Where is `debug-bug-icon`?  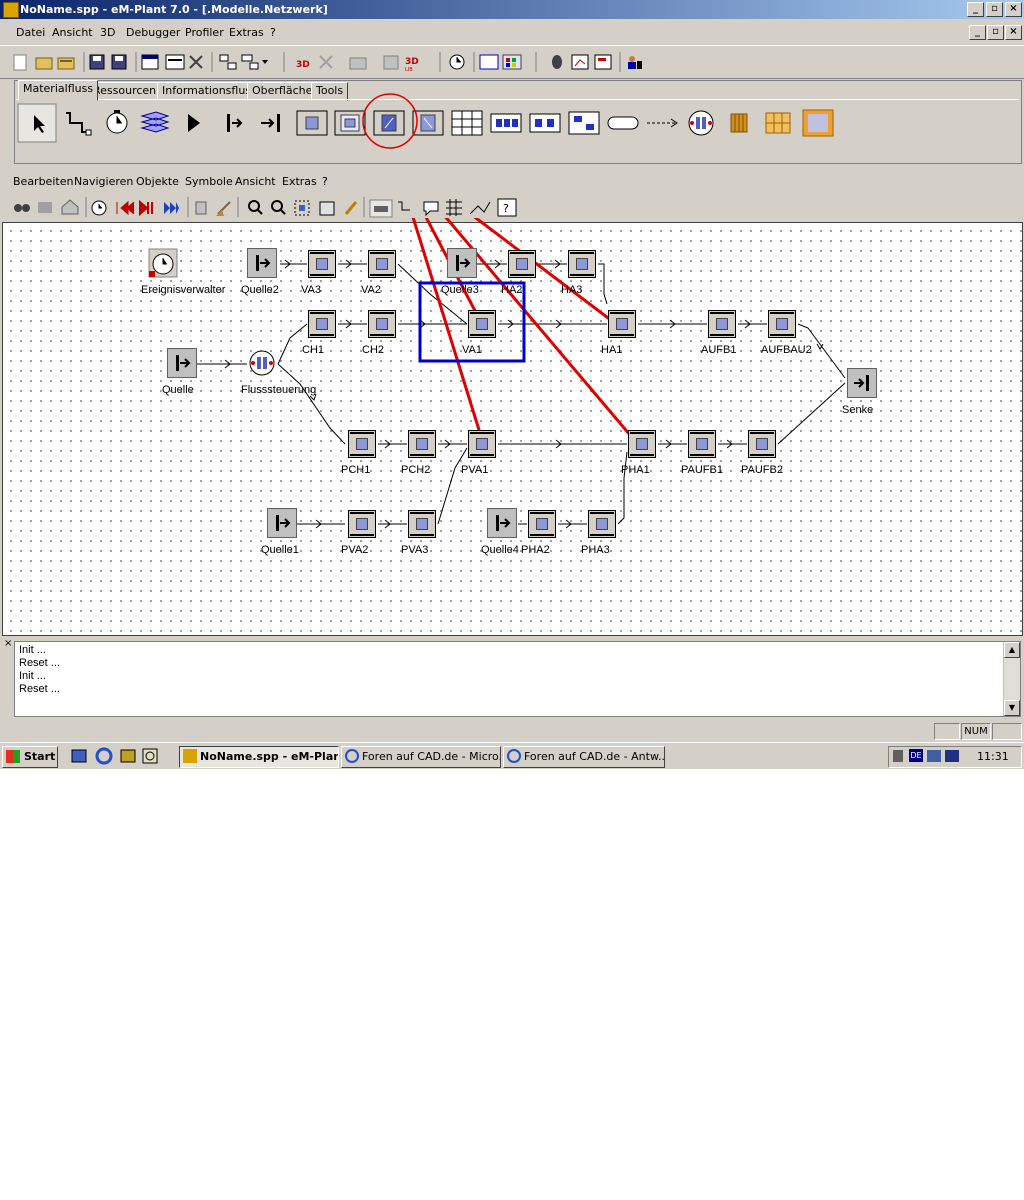 debug-bug-icon is located at coordinates (557, 62).